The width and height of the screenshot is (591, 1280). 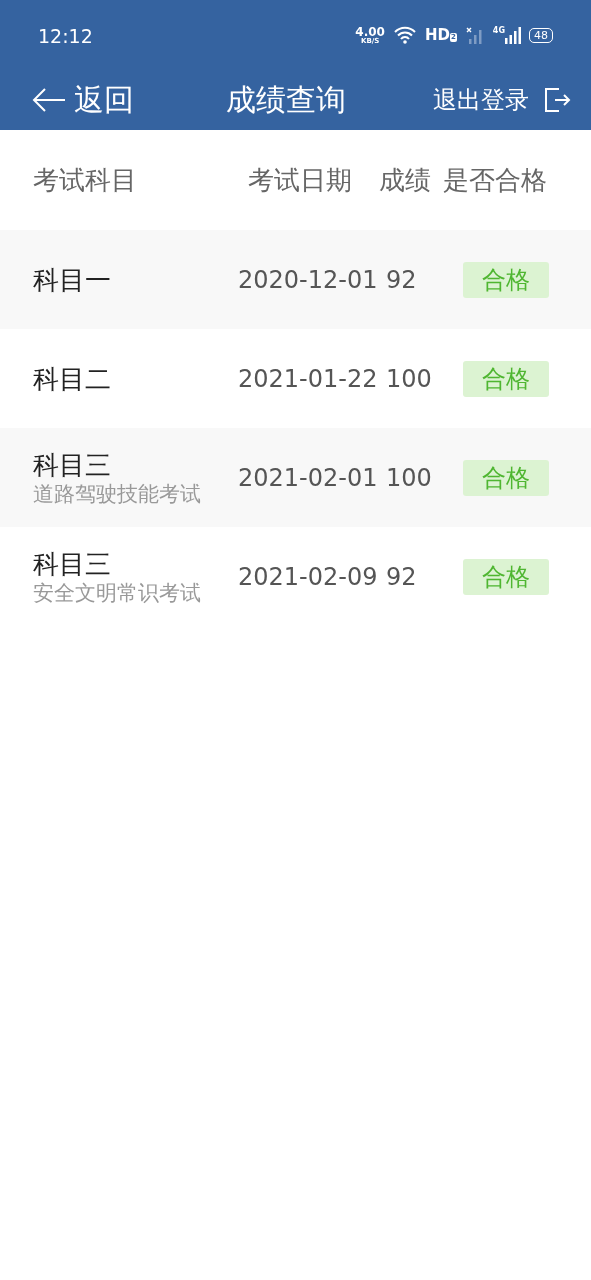 What do you see at coordinates (404, 35) in the screenshot?
I see `wifi-icon` at bounding box center [404, 35].